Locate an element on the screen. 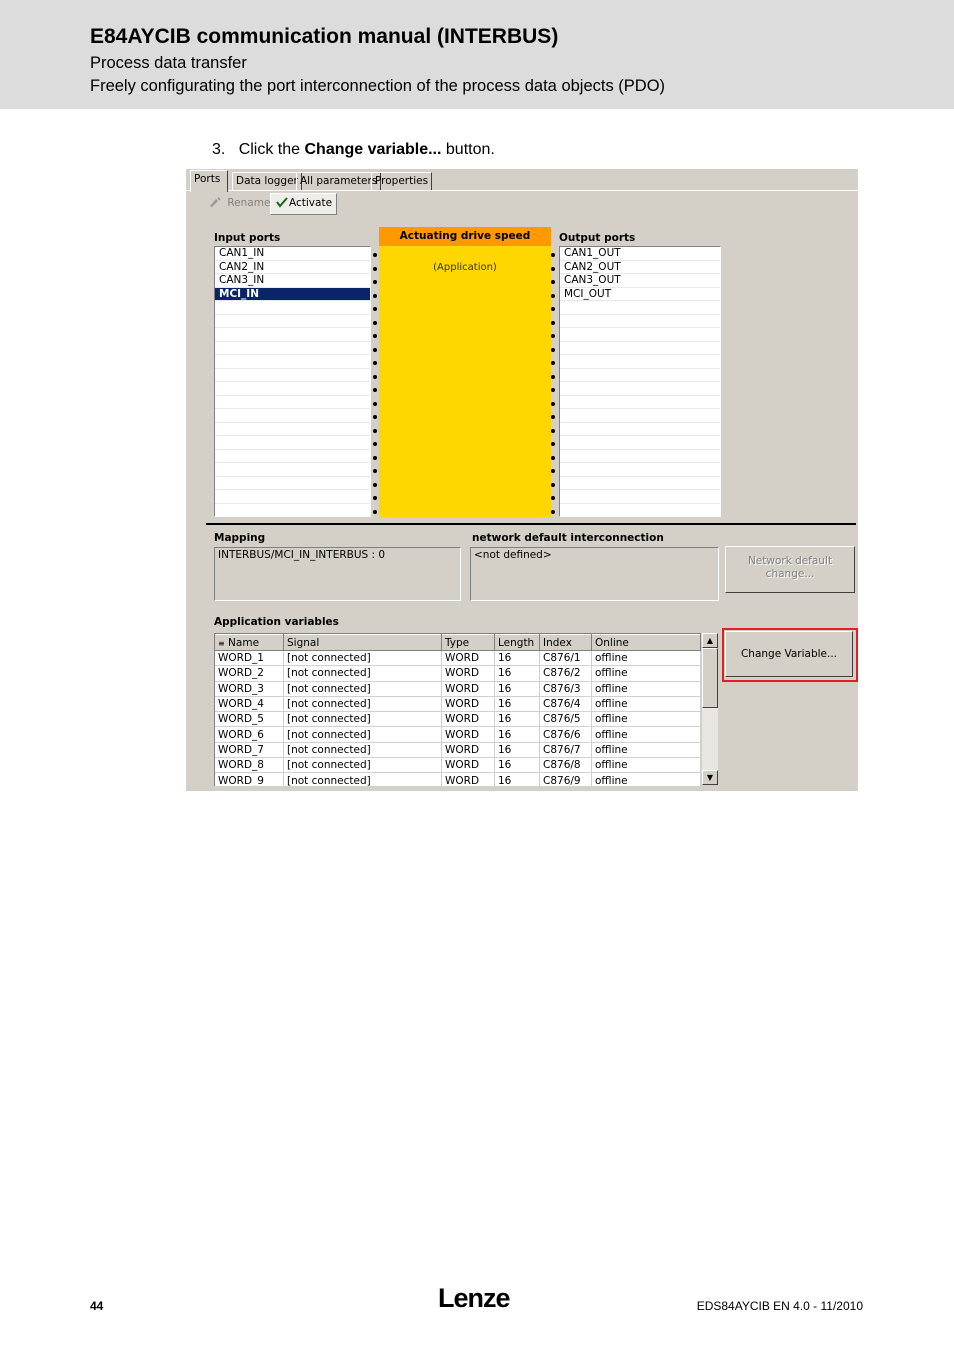  column-header-index: Index is located at coordinates (565, 642).